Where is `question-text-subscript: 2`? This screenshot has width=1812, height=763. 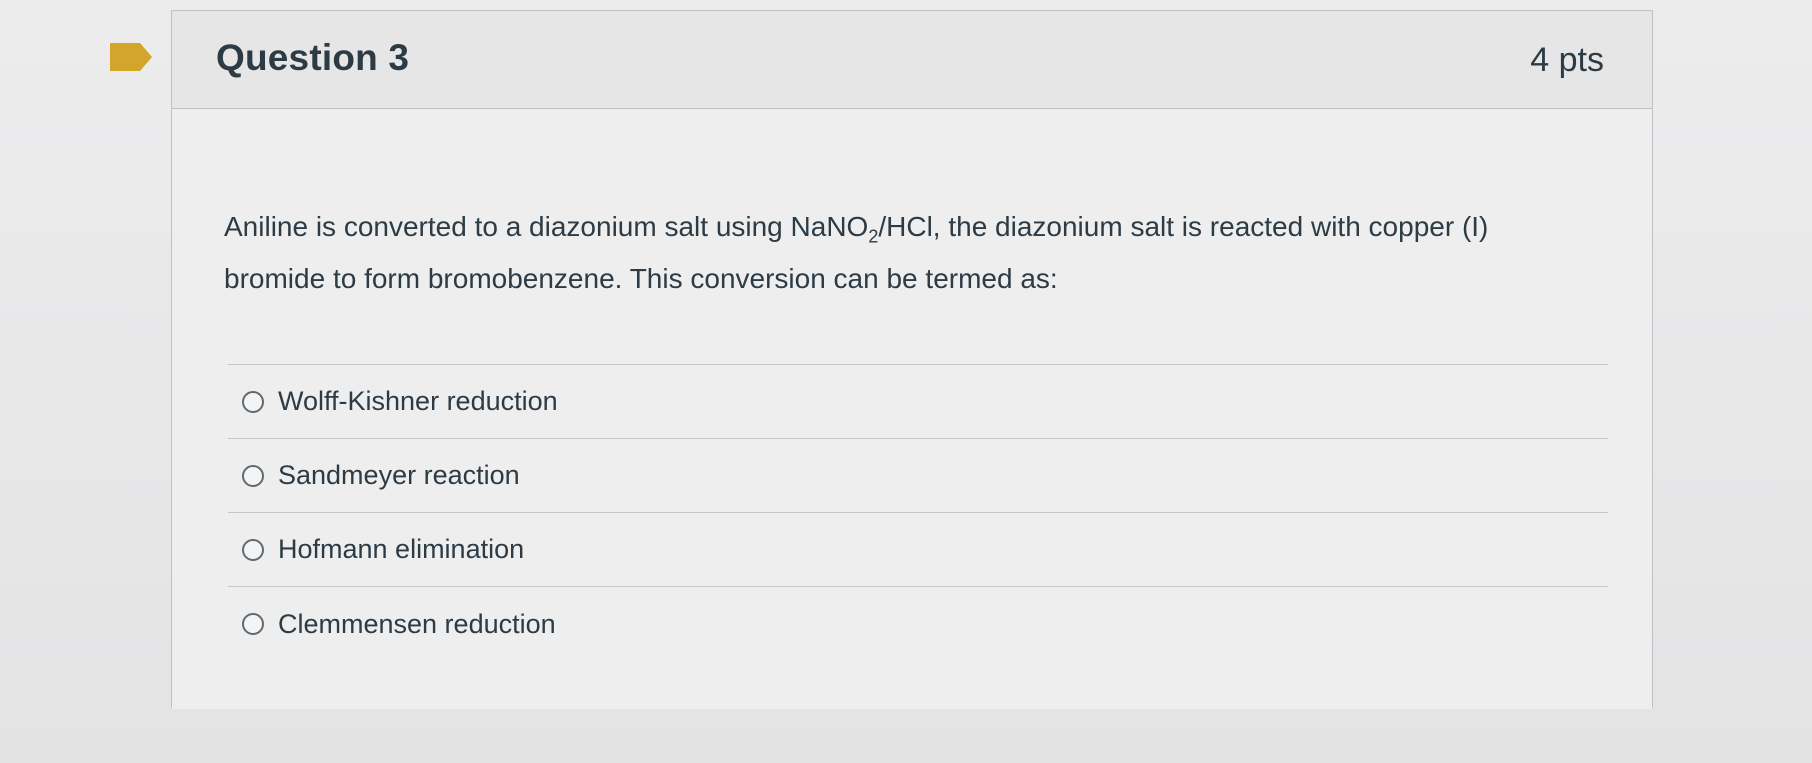 question-text-subscript: 2 is located at coordinates (873, 236).